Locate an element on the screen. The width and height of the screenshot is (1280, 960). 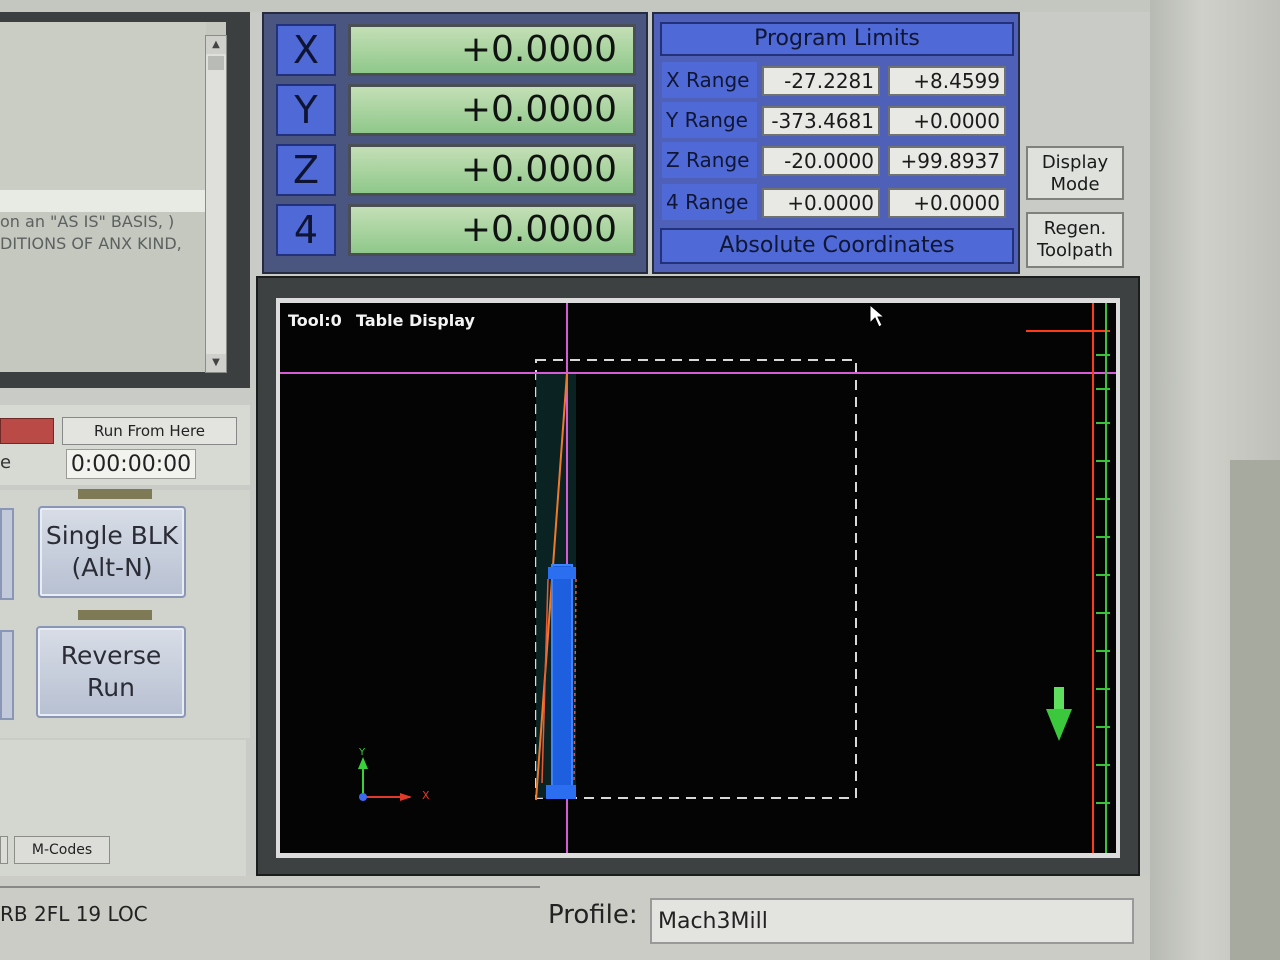
program-limits-title: Program Limits is located at coordinates (837, 39).